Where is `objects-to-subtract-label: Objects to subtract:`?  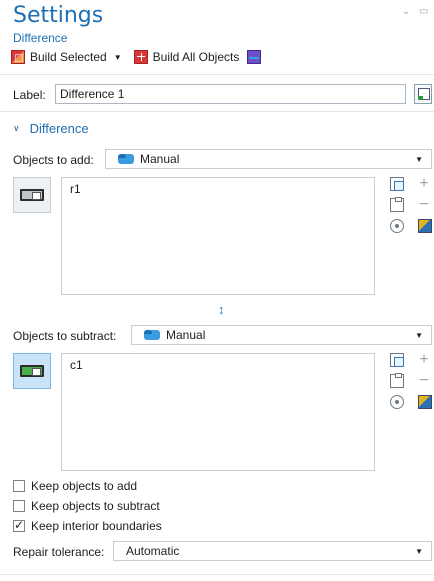 objects-to-subtract-label: Objects to subtract: is located at coordinates (65, 336).